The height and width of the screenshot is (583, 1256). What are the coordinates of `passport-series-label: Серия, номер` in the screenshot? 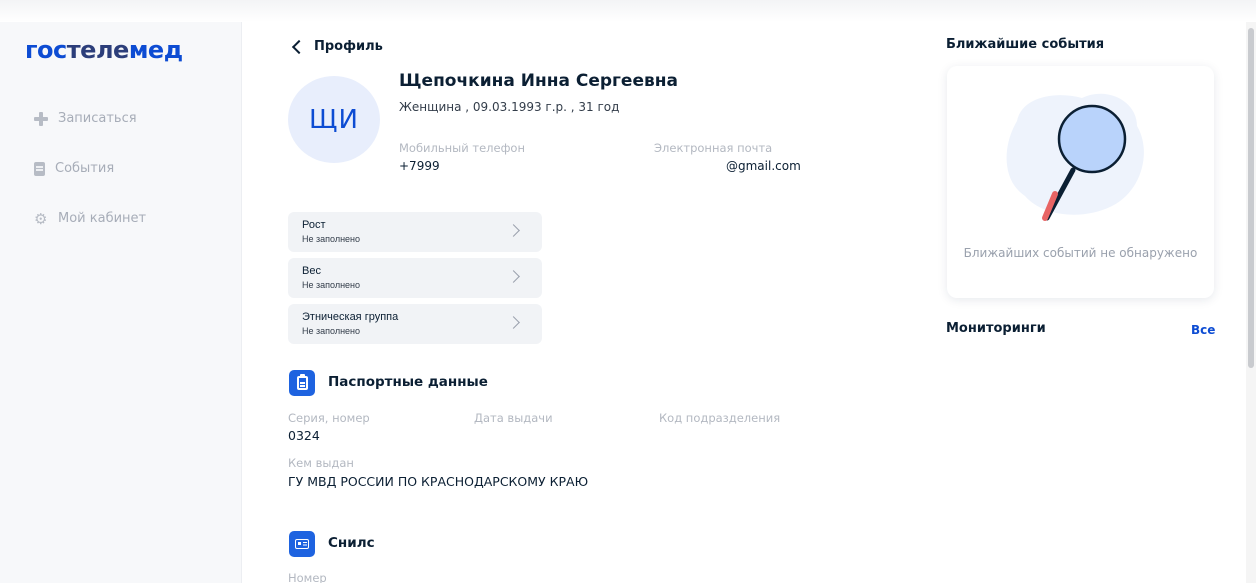 It's located at (329, 418).